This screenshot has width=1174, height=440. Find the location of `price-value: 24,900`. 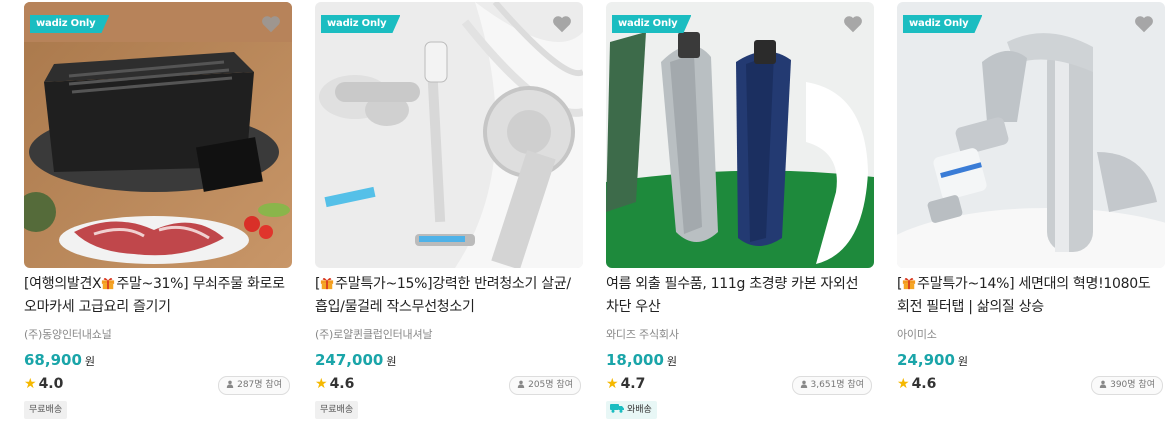

price-value: 24,900 is located at coordinates (926, 360).